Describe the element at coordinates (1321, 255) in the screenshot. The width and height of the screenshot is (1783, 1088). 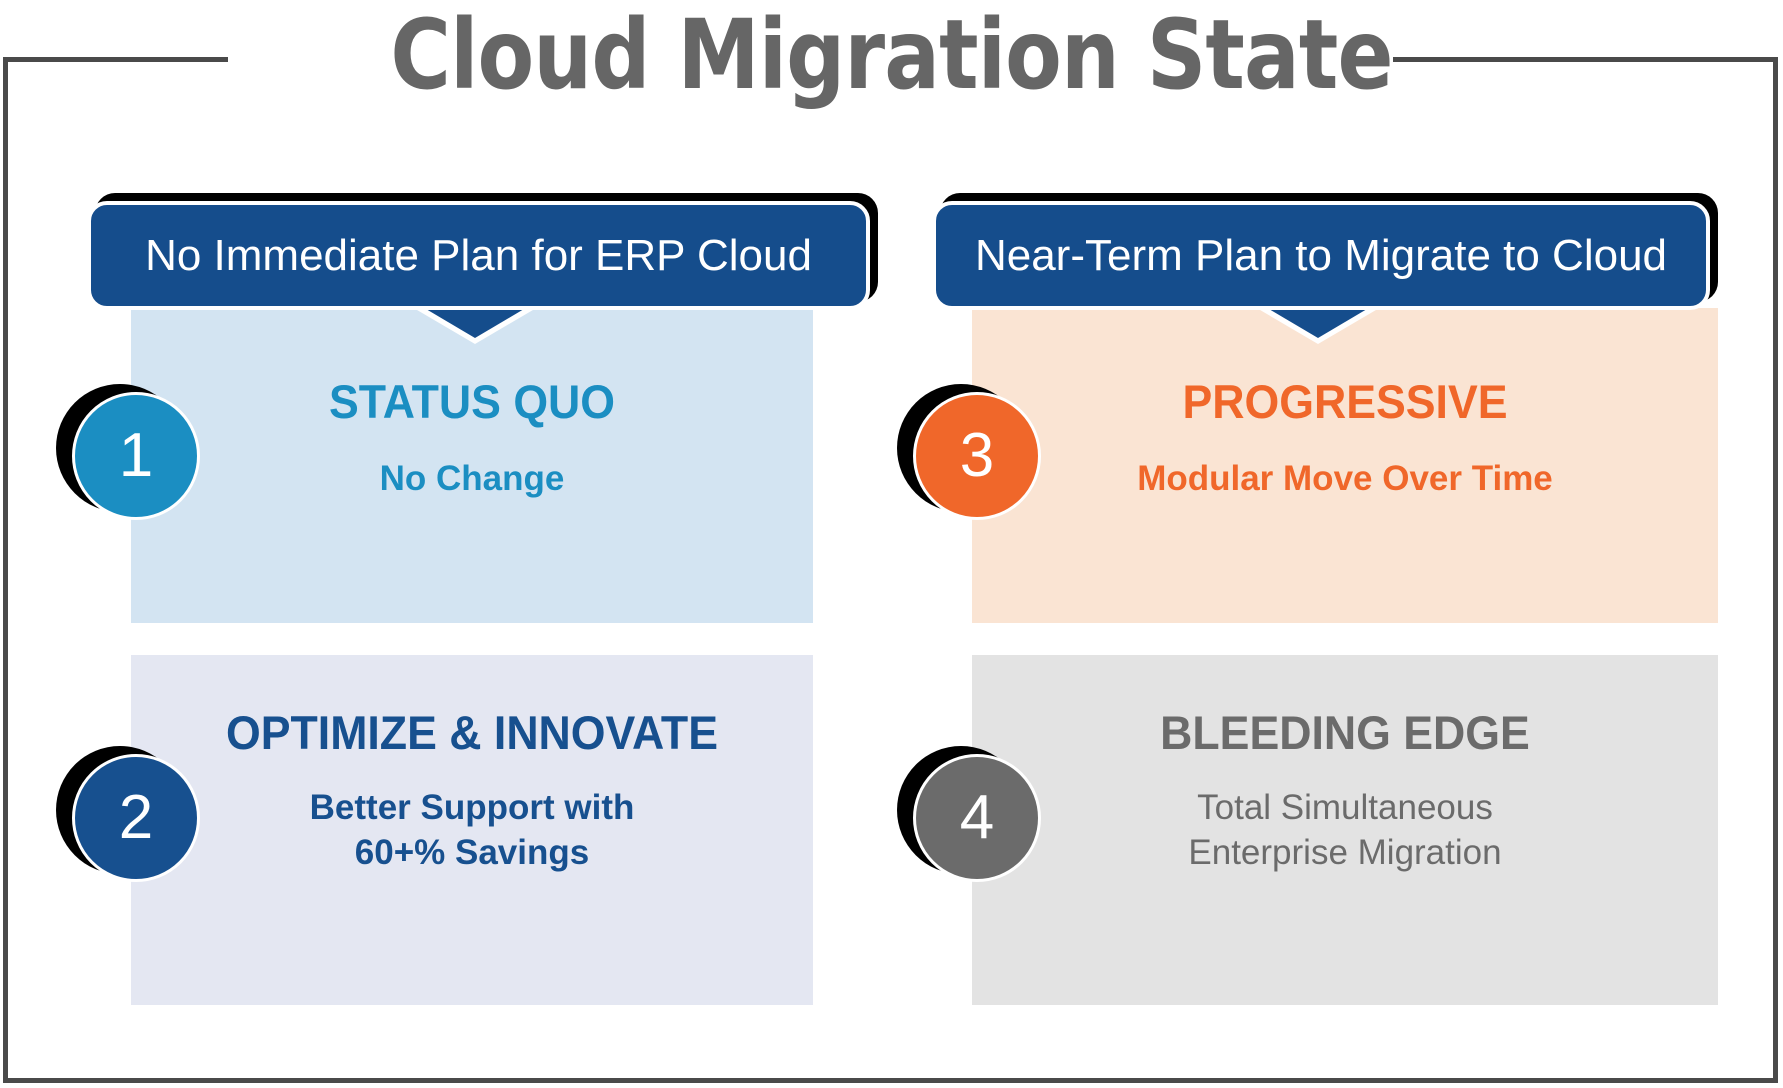
I see `banner-label-2: Near-Term Plan to Migrate to Cloud` at that location.